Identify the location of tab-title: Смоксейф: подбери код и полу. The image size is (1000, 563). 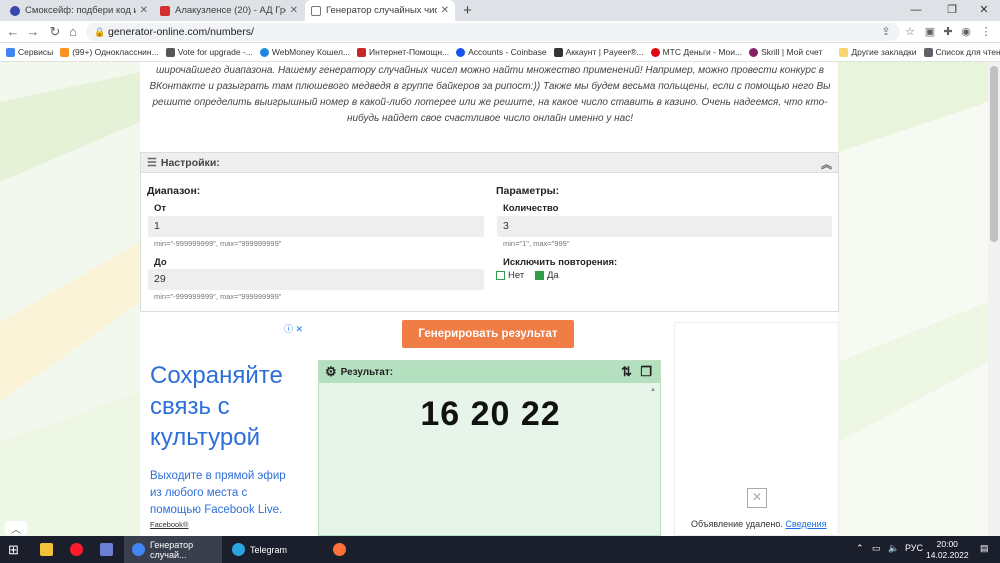
(80, 10).